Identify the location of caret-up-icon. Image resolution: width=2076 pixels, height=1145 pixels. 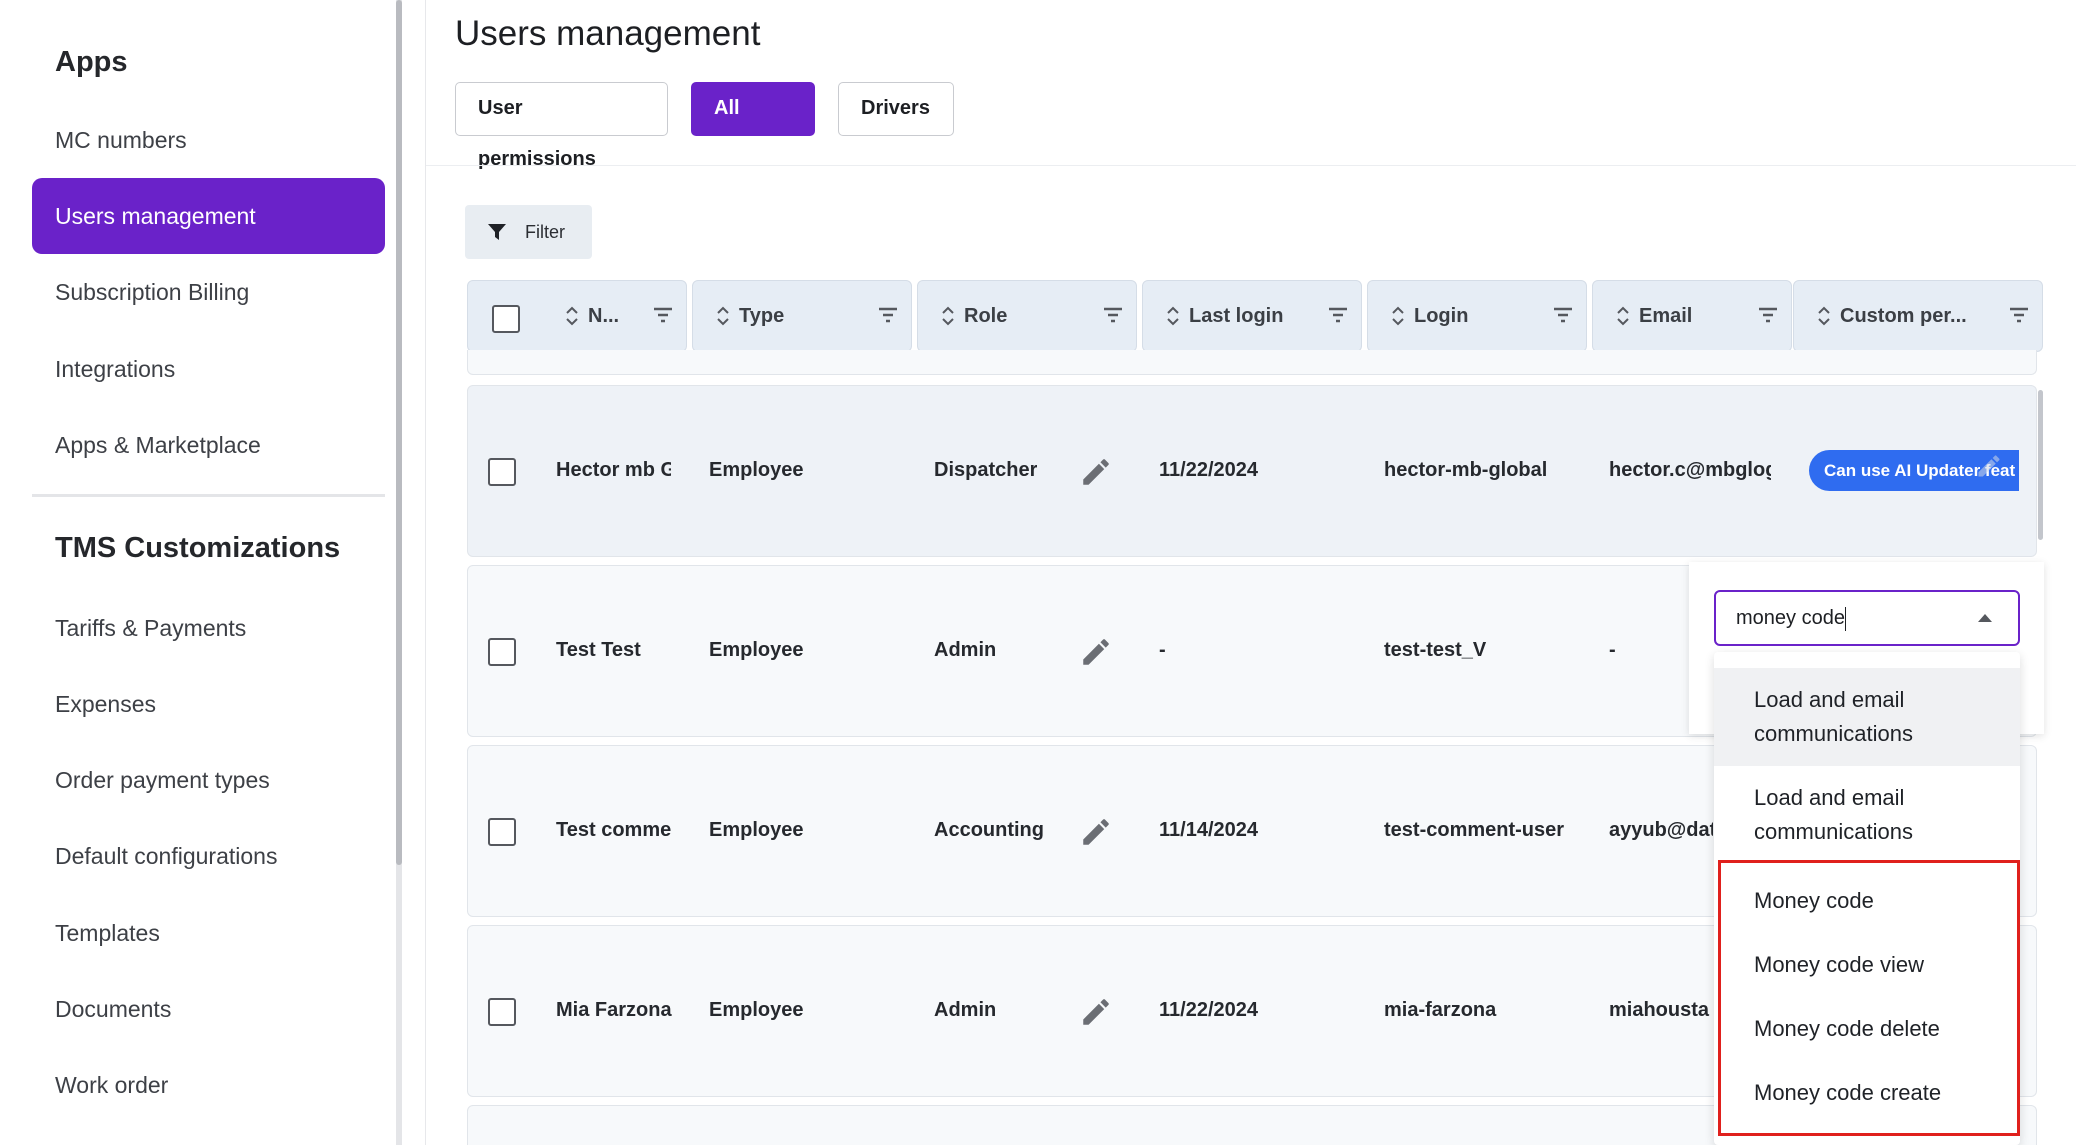
(1985, 618).